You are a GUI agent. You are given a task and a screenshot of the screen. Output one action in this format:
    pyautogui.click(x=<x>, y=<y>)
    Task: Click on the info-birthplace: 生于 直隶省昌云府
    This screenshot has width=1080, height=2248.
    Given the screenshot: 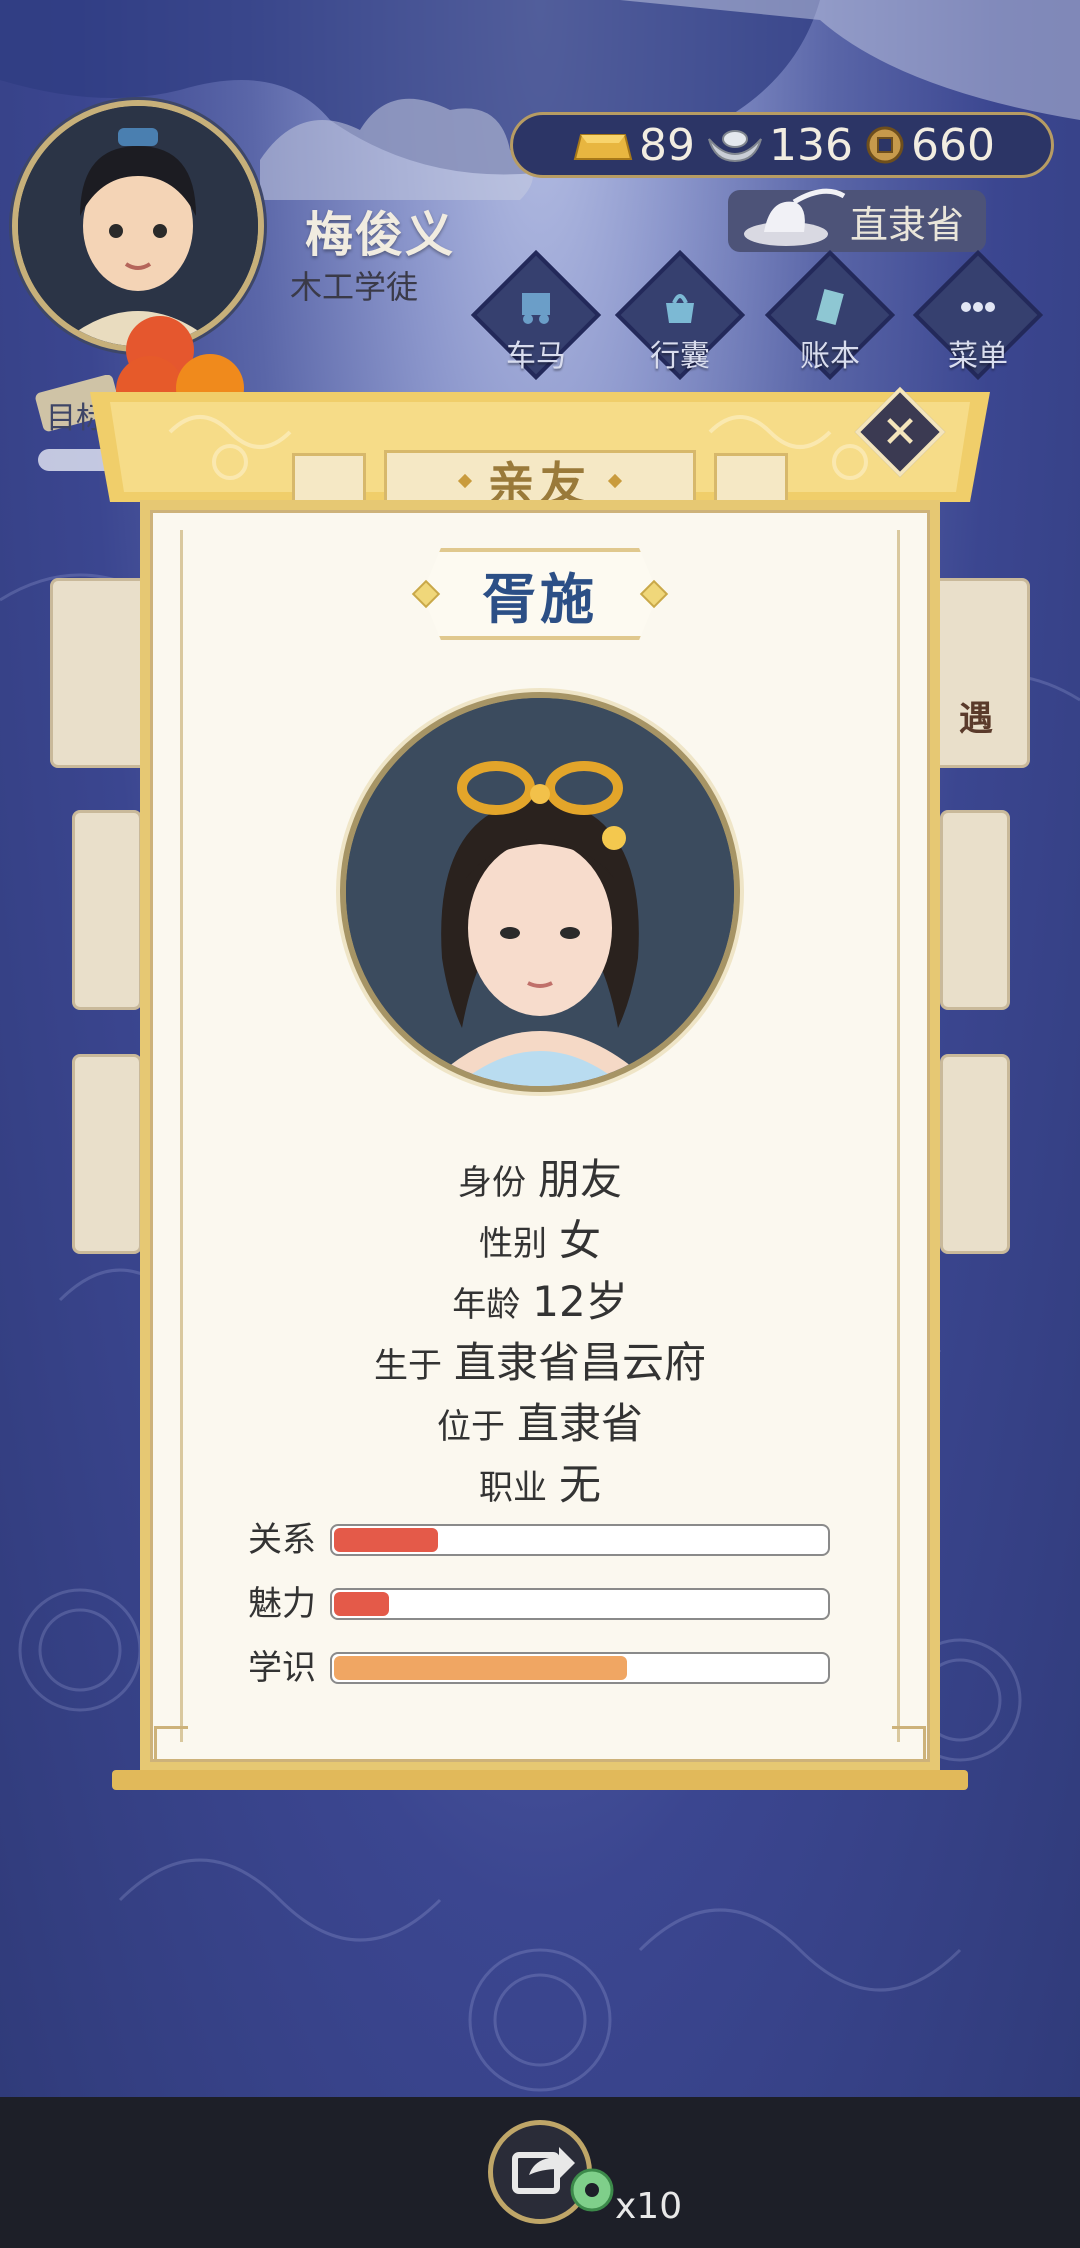 What is the action you would take?
    pyautogui.click(x=540, y=1359)
    